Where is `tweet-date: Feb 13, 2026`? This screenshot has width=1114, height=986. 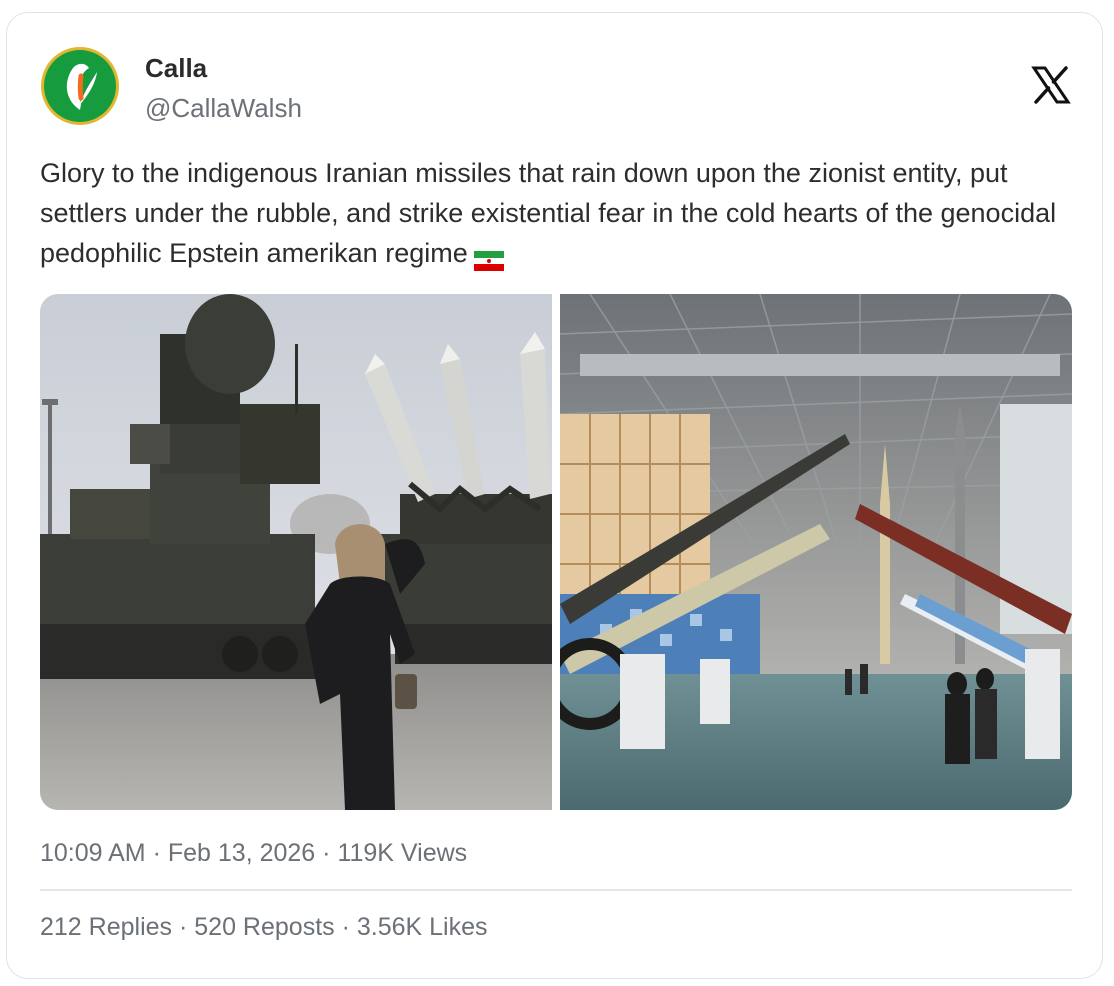
tweet-date: Feb 13, 2026 is located at coordinates (241, 853).